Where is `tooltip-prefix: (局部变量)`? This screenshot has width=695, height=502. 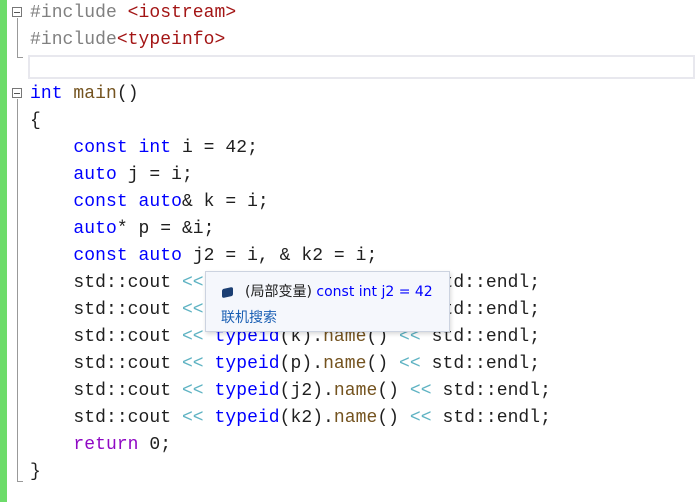
tooltip-prefix: (局部变量) is located at coordinates (278, 292).